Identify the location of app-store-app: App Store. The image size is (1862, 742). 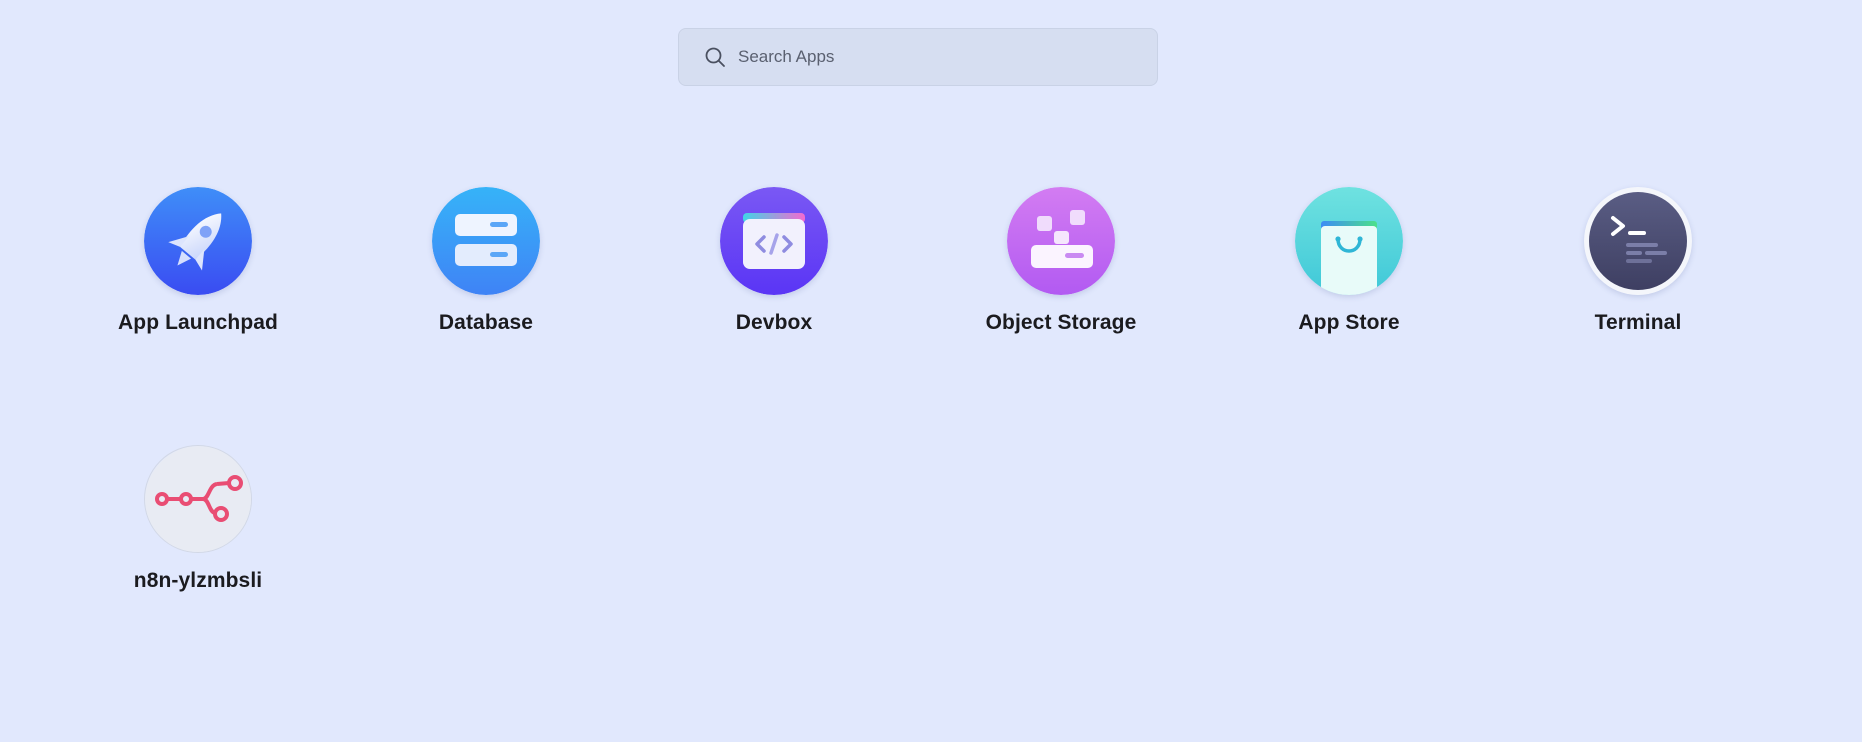
(1349, 261).